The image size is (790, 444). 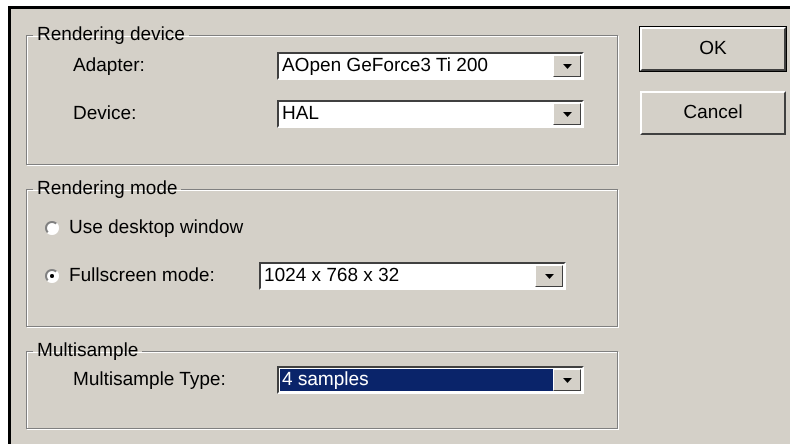 I want to click on field-label: Adapter:, so click(x=109, y=66).